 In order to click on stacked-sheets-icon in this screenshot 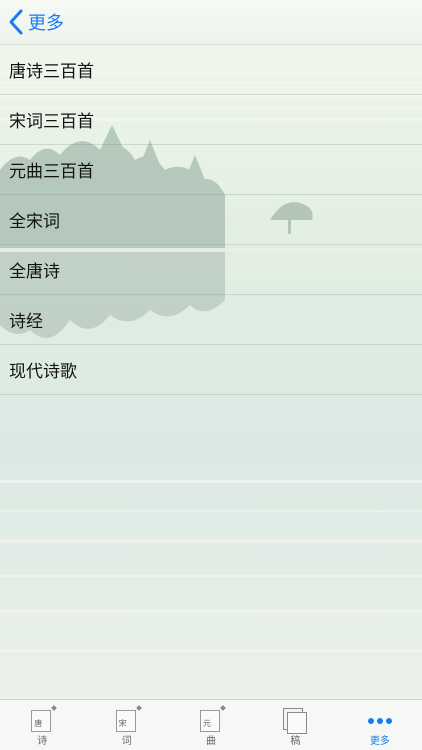, I will do `click(295, 721)`.